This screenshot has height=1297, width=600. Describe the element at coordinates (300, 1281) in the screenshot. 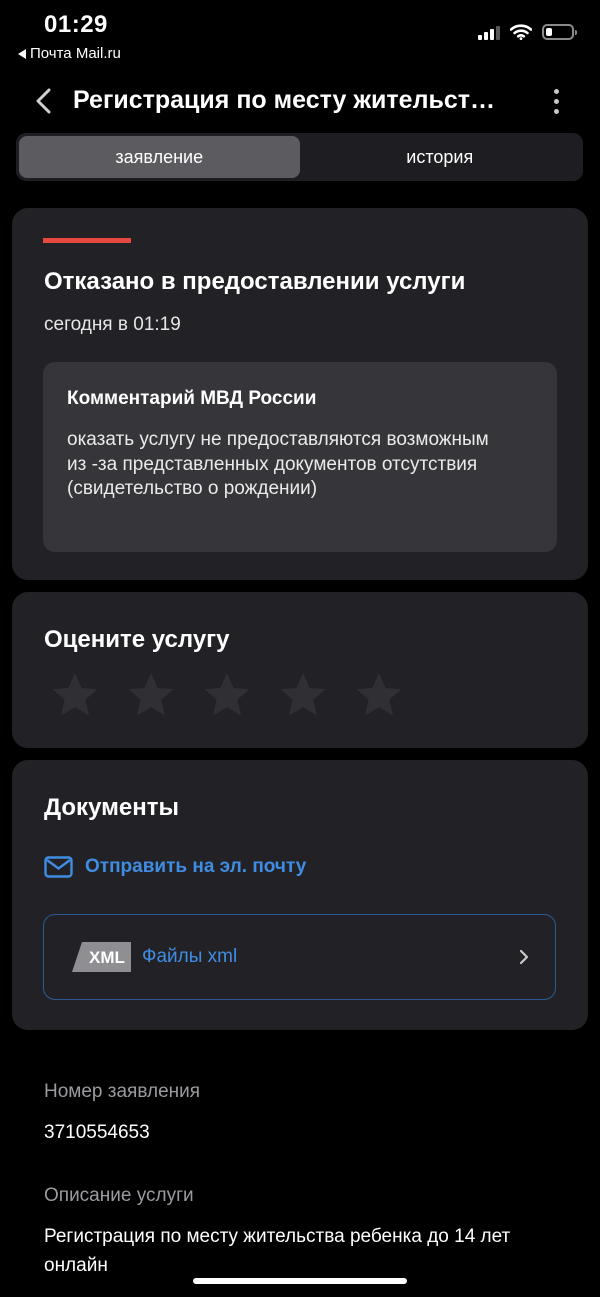

I see `home-indicator` at that location.